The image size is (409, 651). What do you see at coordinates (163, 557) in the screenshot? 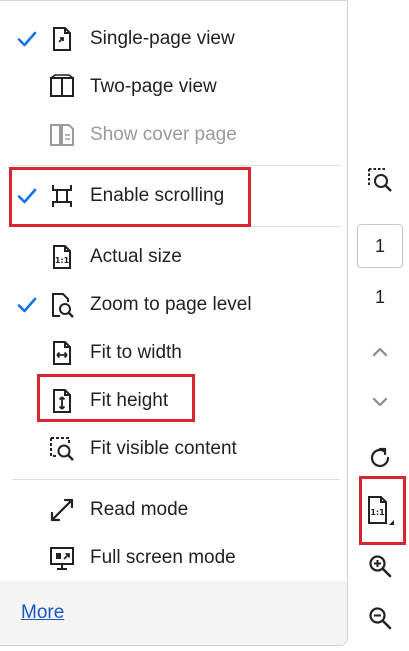
I see `menu-item-label: Full screen mode` at bounding box center [163, 557].